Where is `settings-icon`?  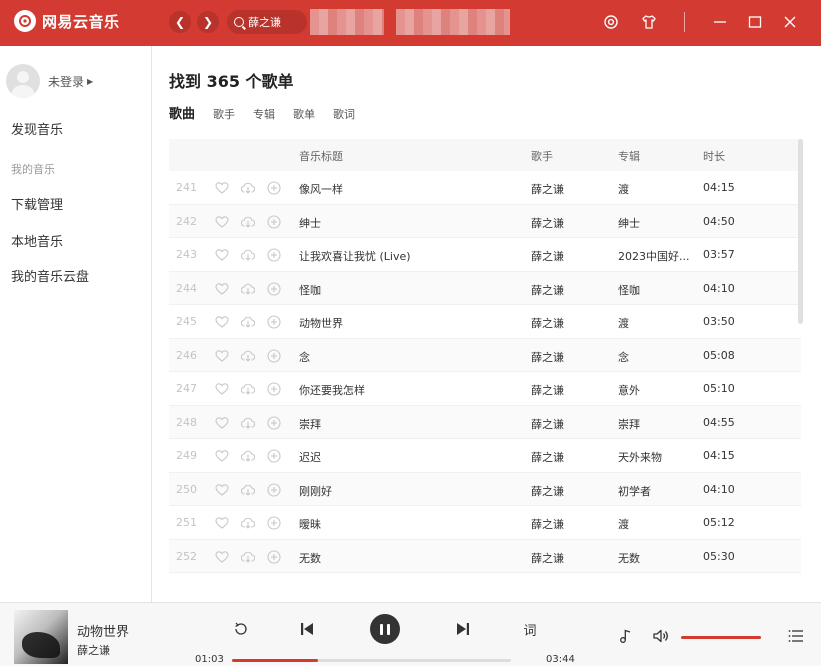
settings-icon is located at coordinates (611, 22).